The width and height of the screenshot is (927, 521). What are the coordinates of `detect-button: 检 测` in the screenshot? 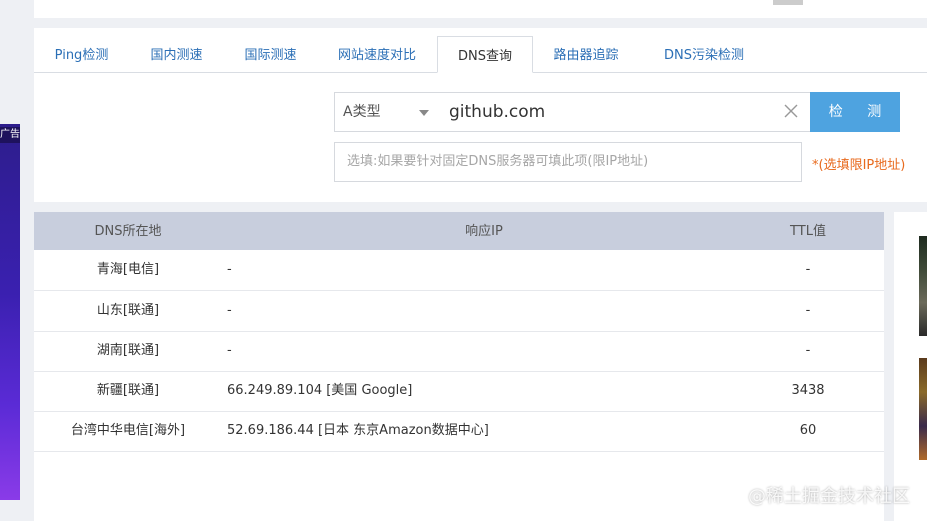 It's located at (855, 112).